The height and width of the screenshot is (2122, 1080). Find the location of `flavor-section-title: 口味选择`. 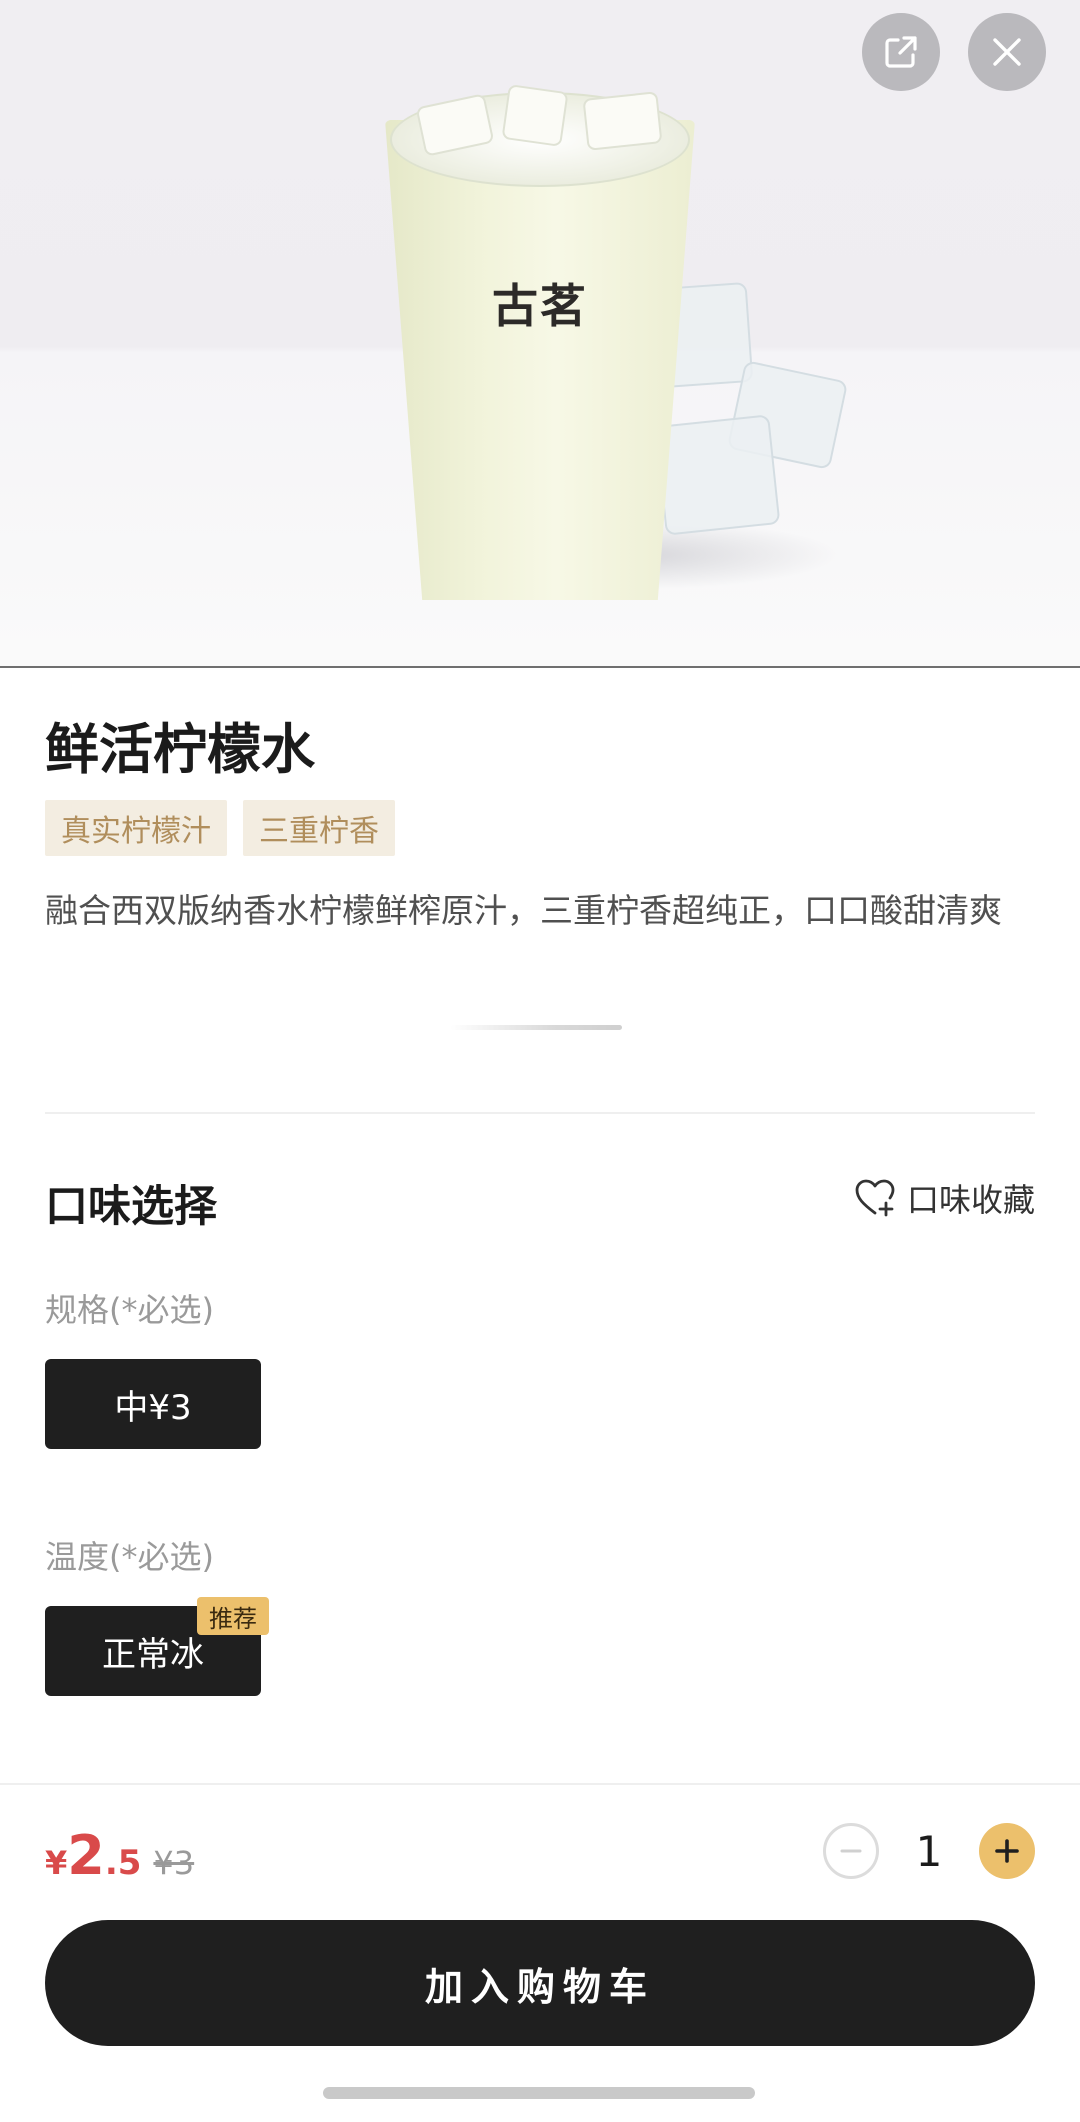

flavor-section-title: 口味选择 is located at coordinates (131, 1207).